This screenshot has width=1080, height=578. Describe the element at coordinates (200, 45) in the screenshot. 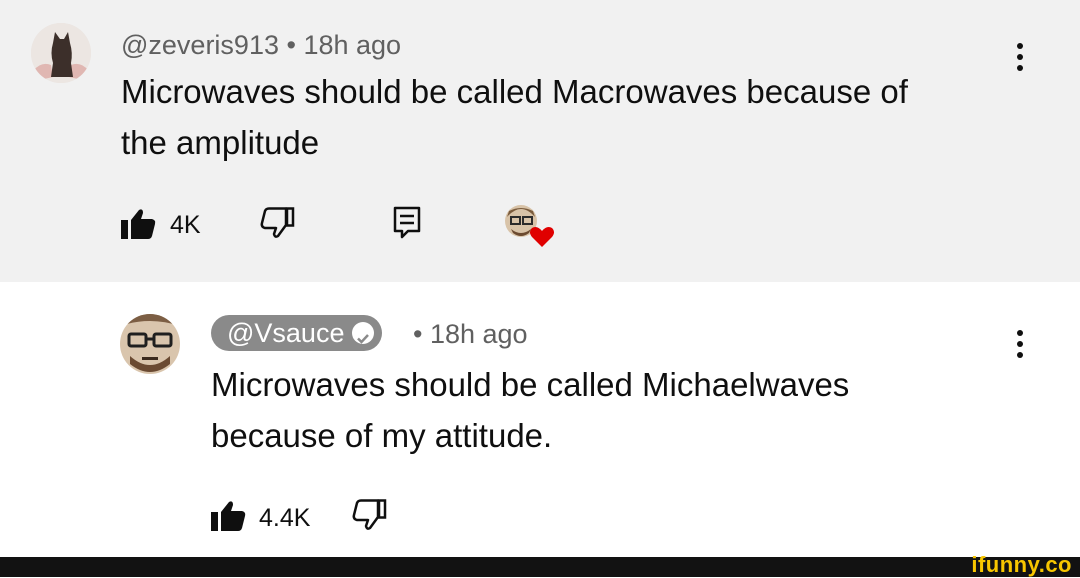

I see `comment-author: @zeveris913` at that location.